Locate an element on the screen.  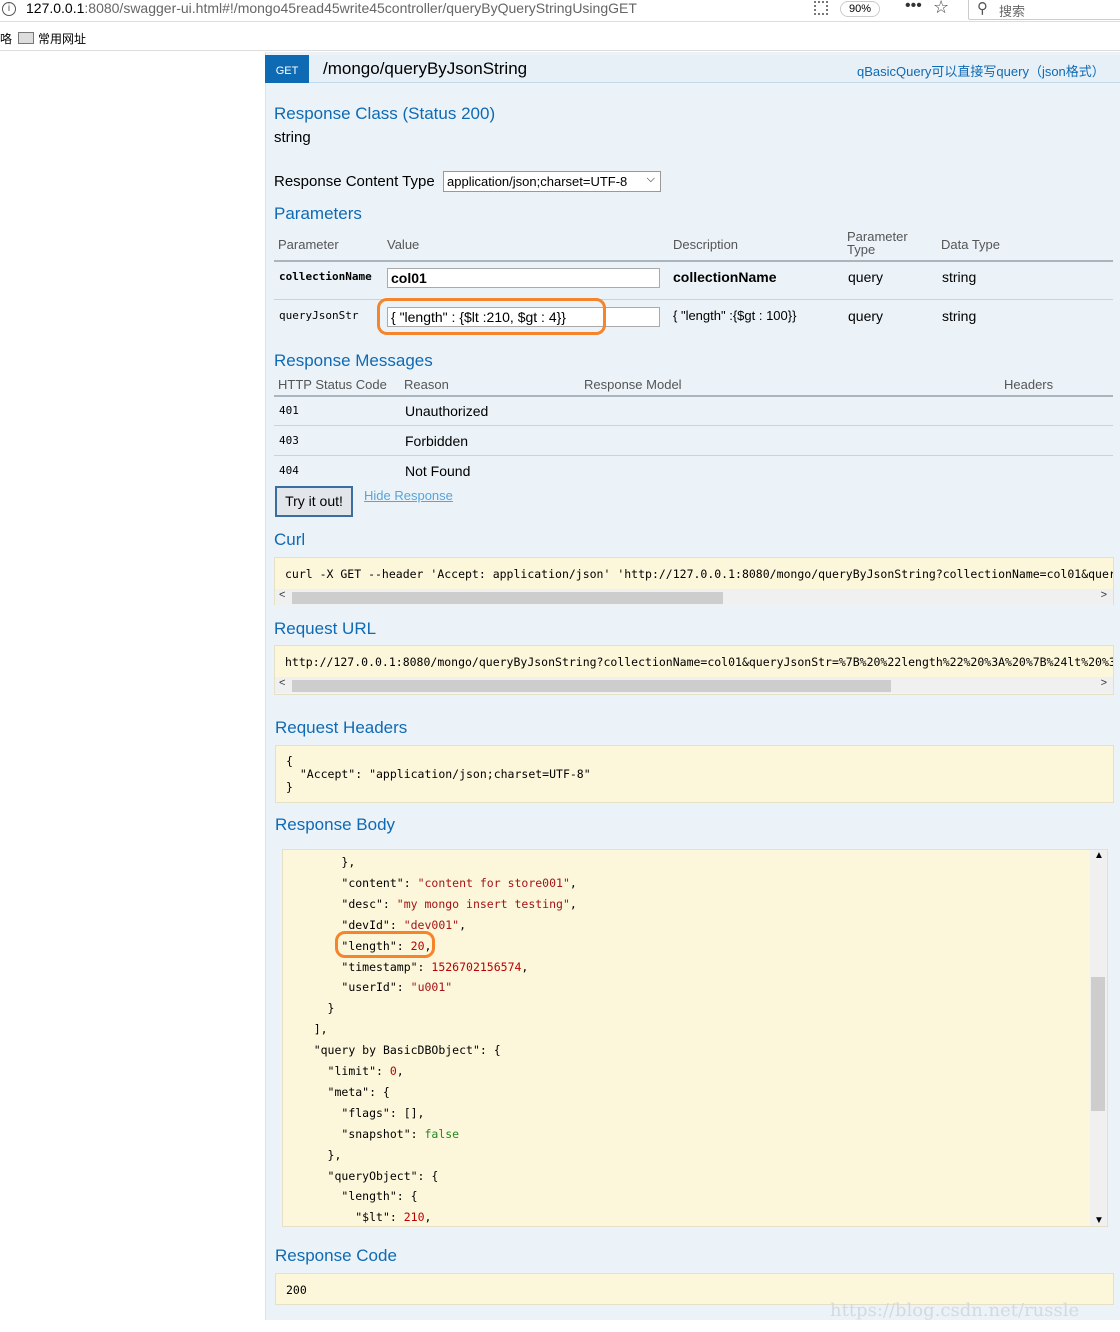
code-token: 210 is located at coordinates (414, 1217).